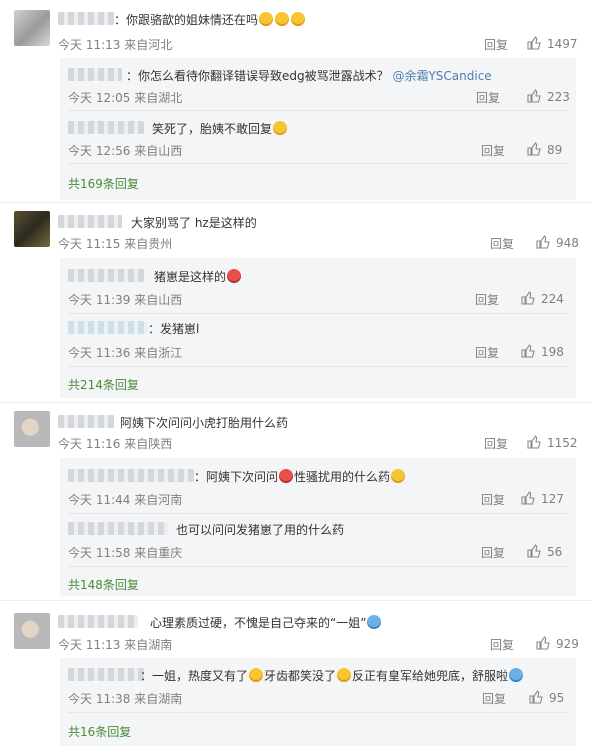 The height and width of the screenshot is (748, 592). I want to click on reply-text: ：一姐，热度又有了 牙齿都笑没了 反正有皇军给她兜底，舒服啦, so click(332, 675).